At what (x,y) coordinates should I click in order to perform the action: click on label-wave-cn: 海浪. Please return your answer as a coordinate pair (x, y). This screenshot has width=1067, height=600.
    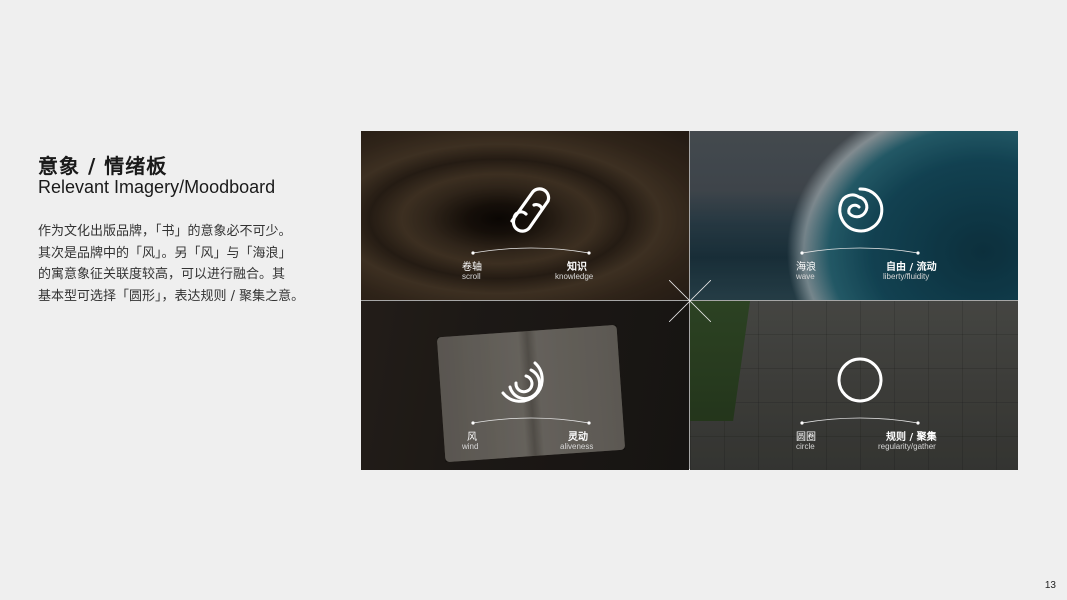
    Looking at the image, I should click on (806, 267).